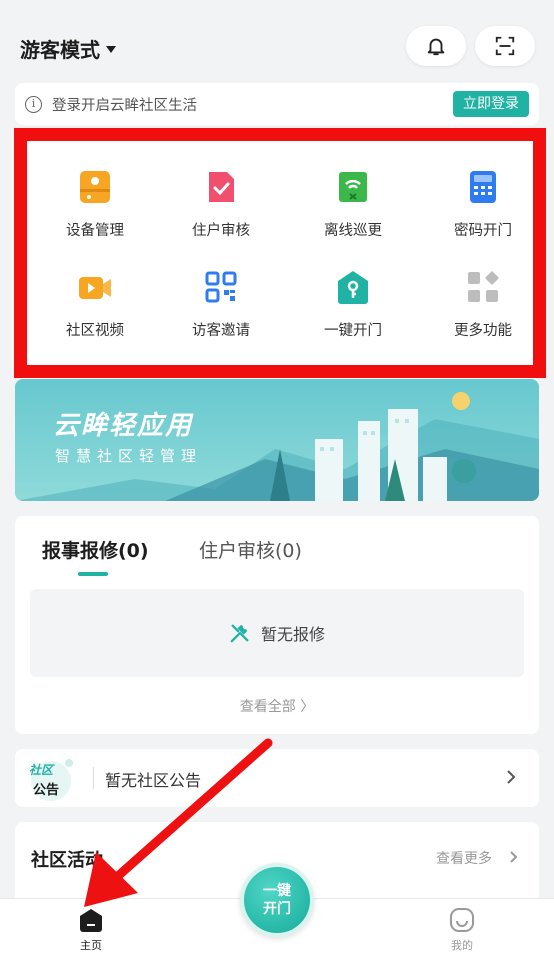 The image size is (554, 959). What do you see at coordinates (250, 549) in the screenshot?
I see `tab-resident-review: 住户审核(0)` at bounding box center [250, 549].